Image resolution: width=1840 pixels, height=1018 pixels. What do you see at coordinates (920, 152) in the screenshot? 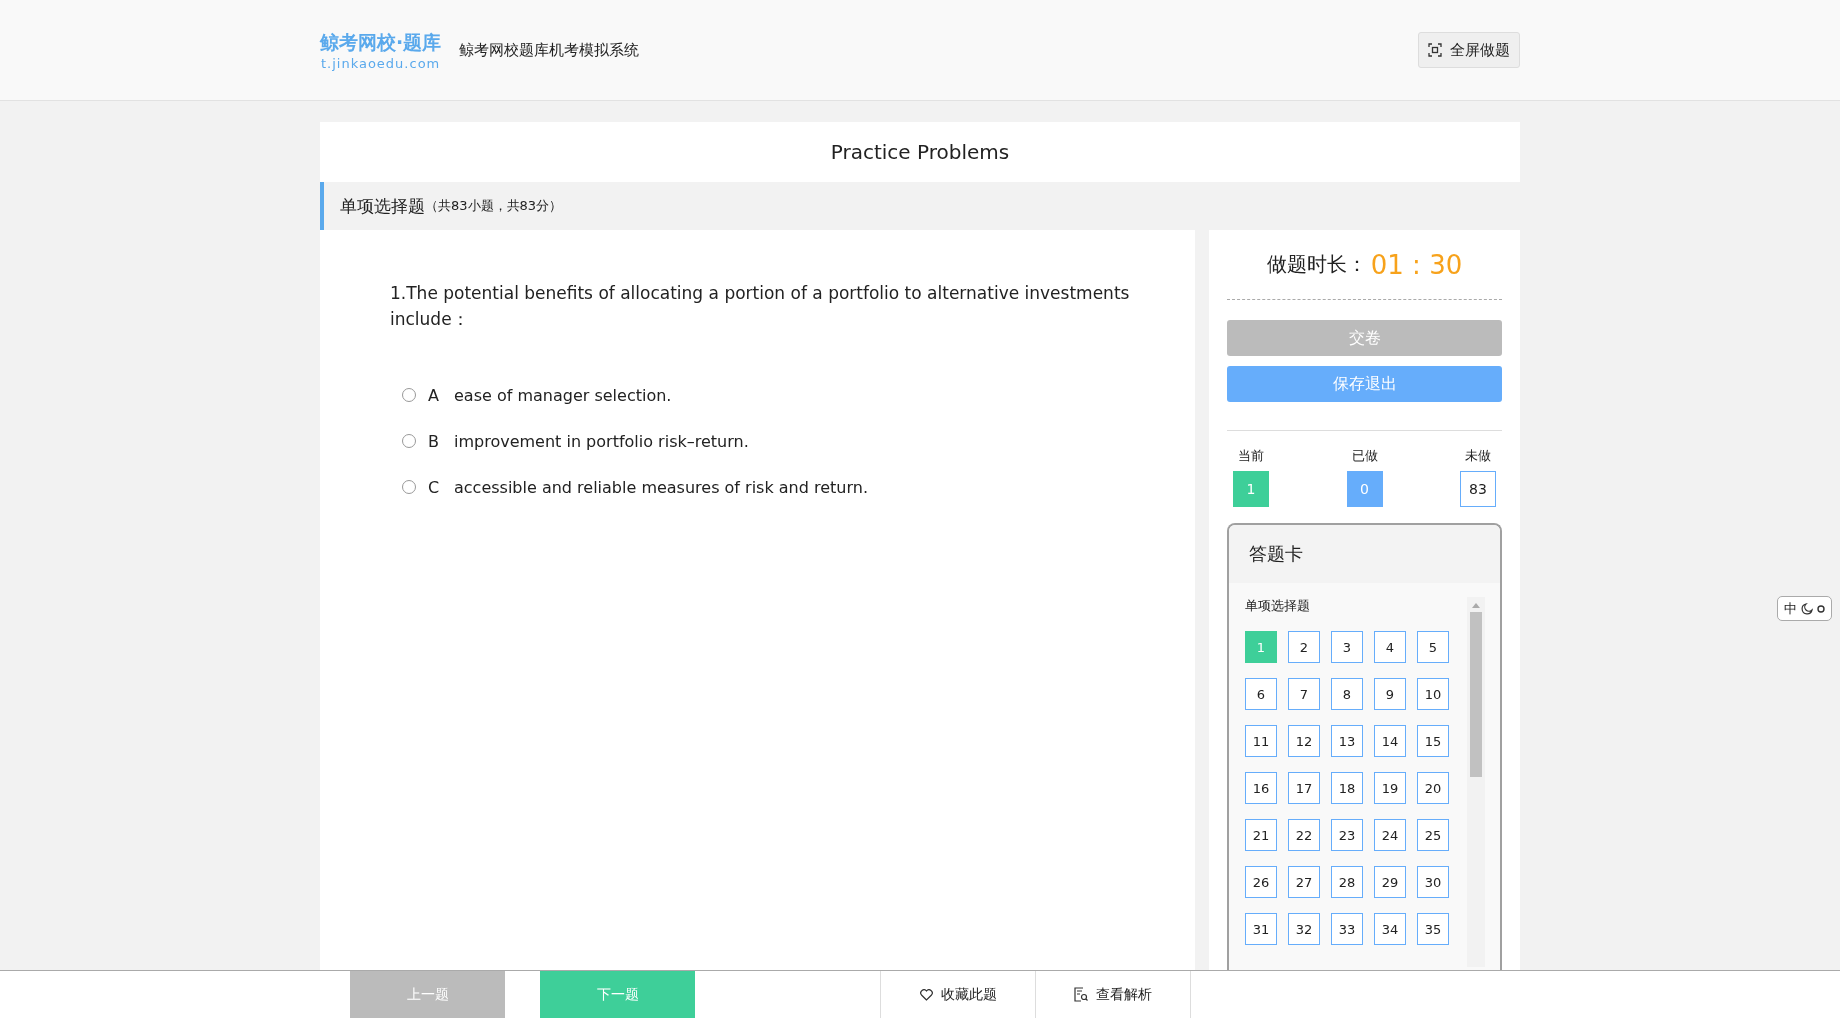
I see `paper-title: Practice Problems` at bounding box center [920, 152].